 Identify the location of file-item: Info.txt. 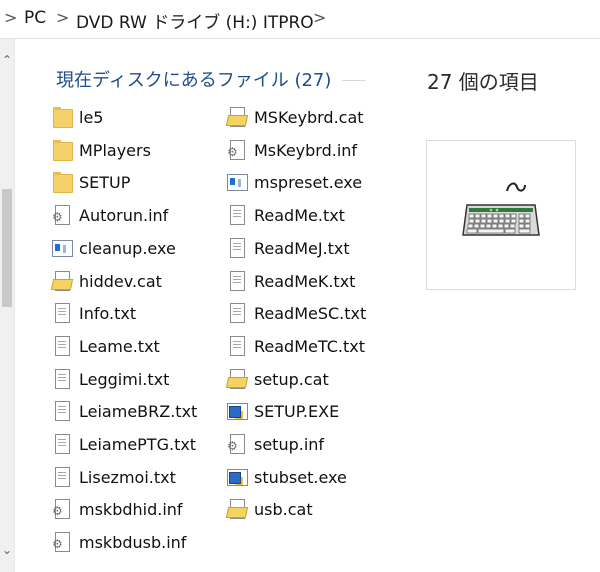
(94, 313).